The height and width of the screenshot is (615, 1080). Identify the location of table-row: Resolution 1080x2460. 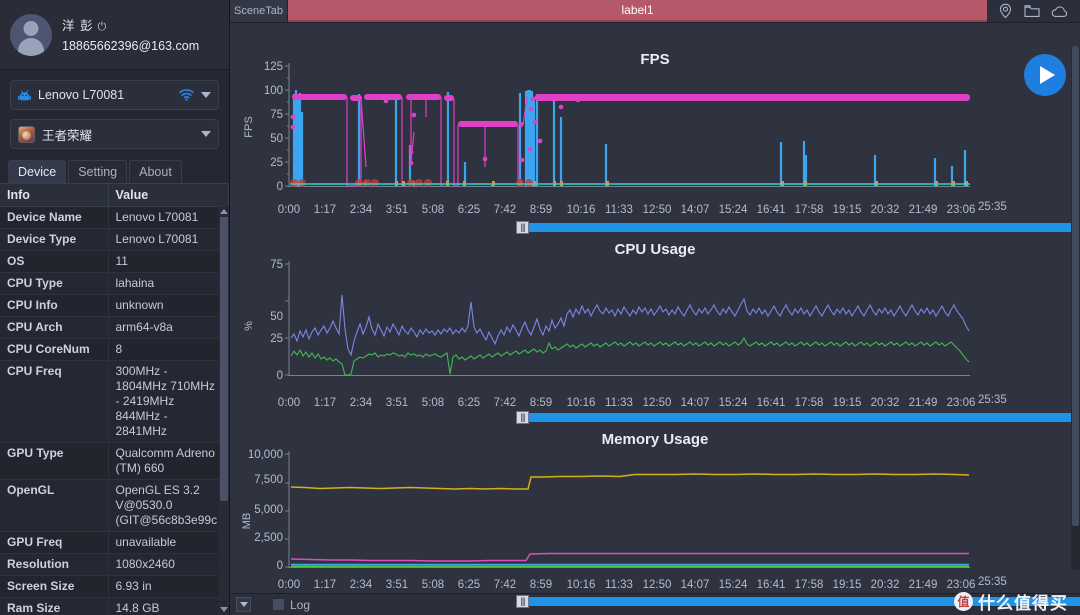
(114, 564).